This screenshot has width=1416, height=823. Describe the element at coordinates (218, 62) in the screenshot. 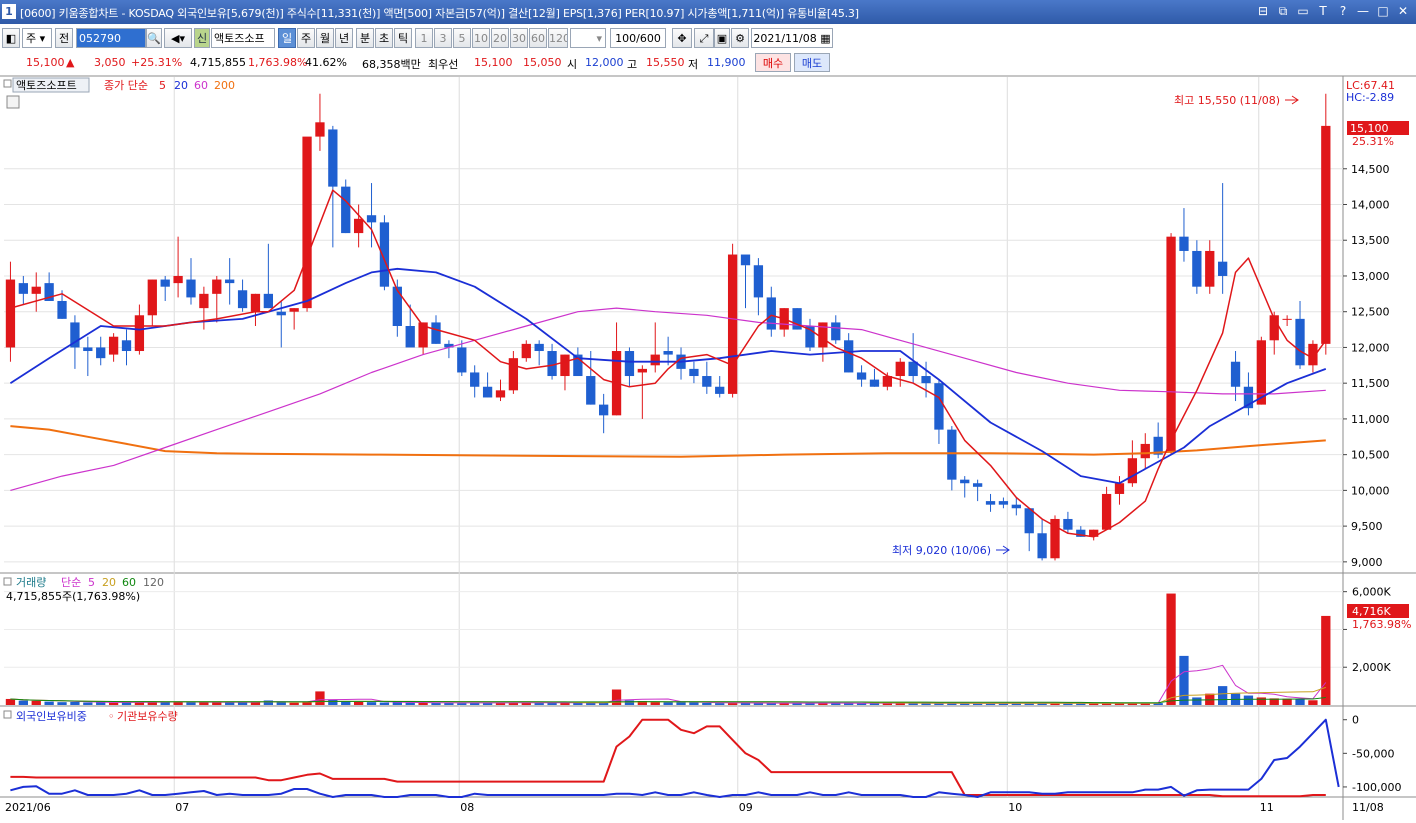

I see `volume-value: 4,715,855` at that location.